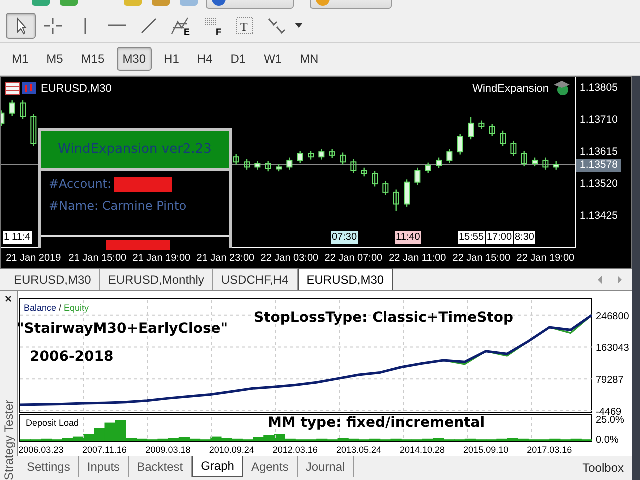  Describe the element at coordinates (205, 59) in the screenshot. I see `timeframe-button: H4` at that location.